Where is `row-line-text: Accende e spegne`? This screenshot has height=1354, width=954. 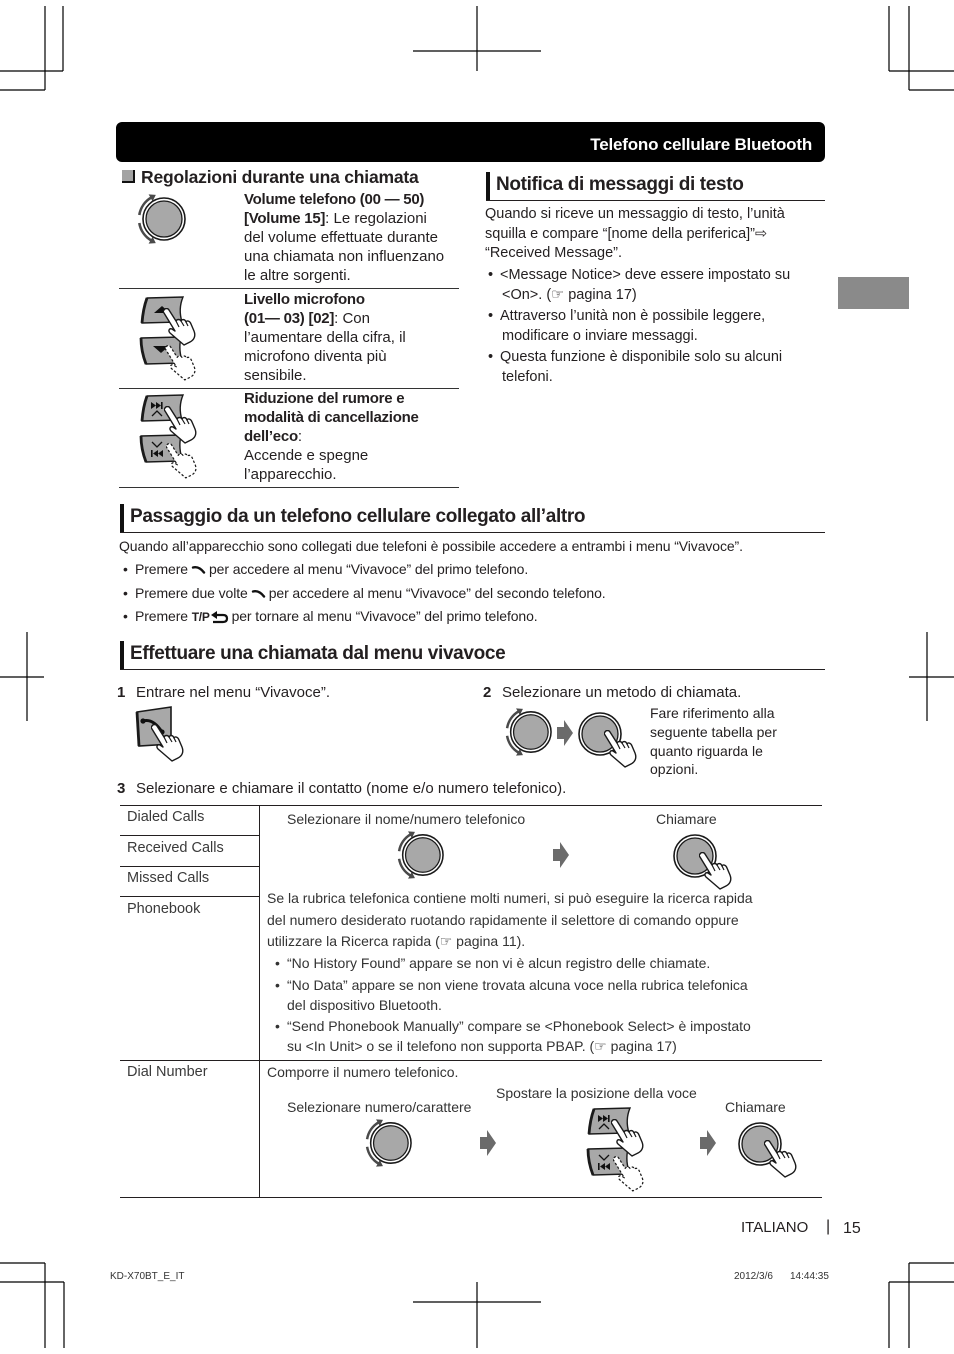
row-line-text: Accende e spegne is located at coordinates (306, 455).